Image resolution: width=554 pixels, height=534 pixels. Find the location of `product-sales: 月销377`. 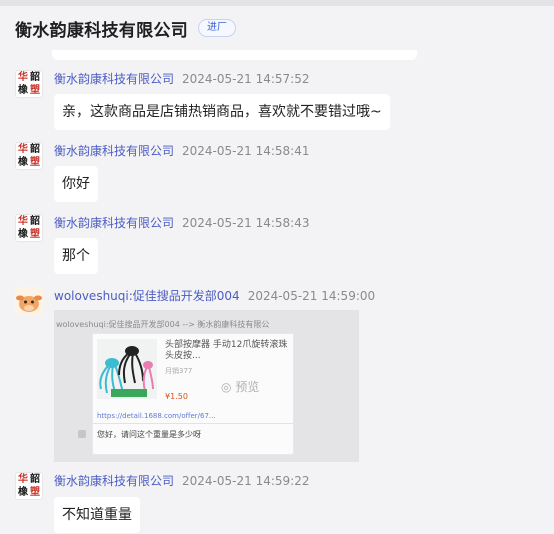

product-sales: 月销377 is located at coordinates (179, 371).